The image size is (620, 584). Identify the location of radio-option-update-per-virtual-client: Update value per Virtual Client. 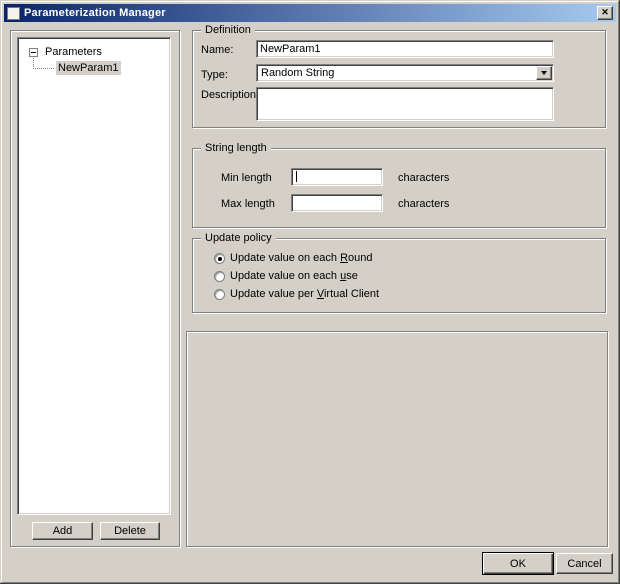
(296, 294).